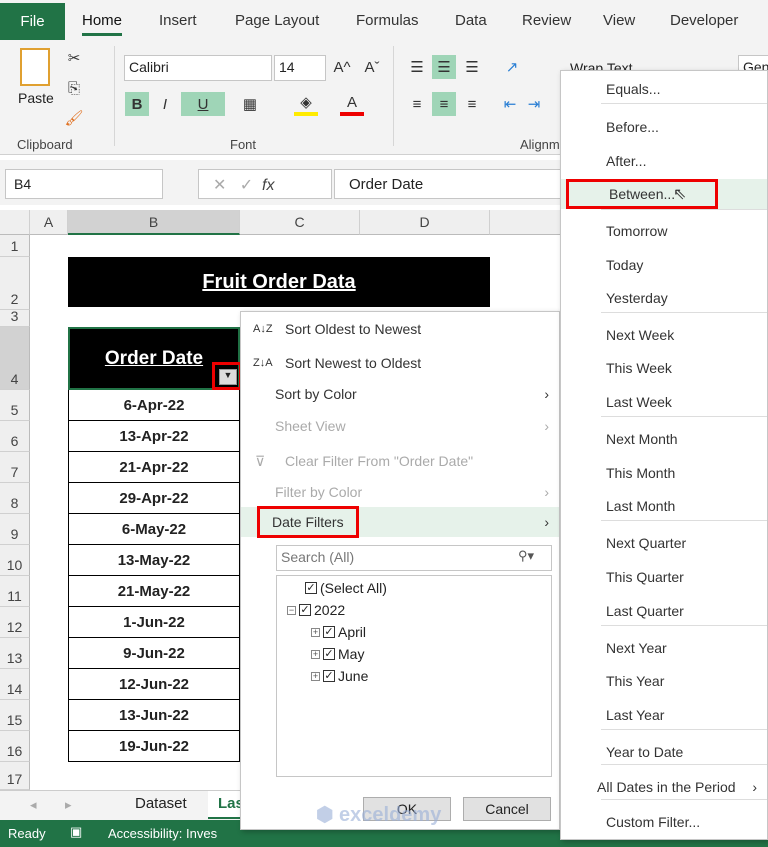  What do you see at coordinates (49, 222) in the screenshot?
I see `column-header-a: A` at bounding box center [49, 222].